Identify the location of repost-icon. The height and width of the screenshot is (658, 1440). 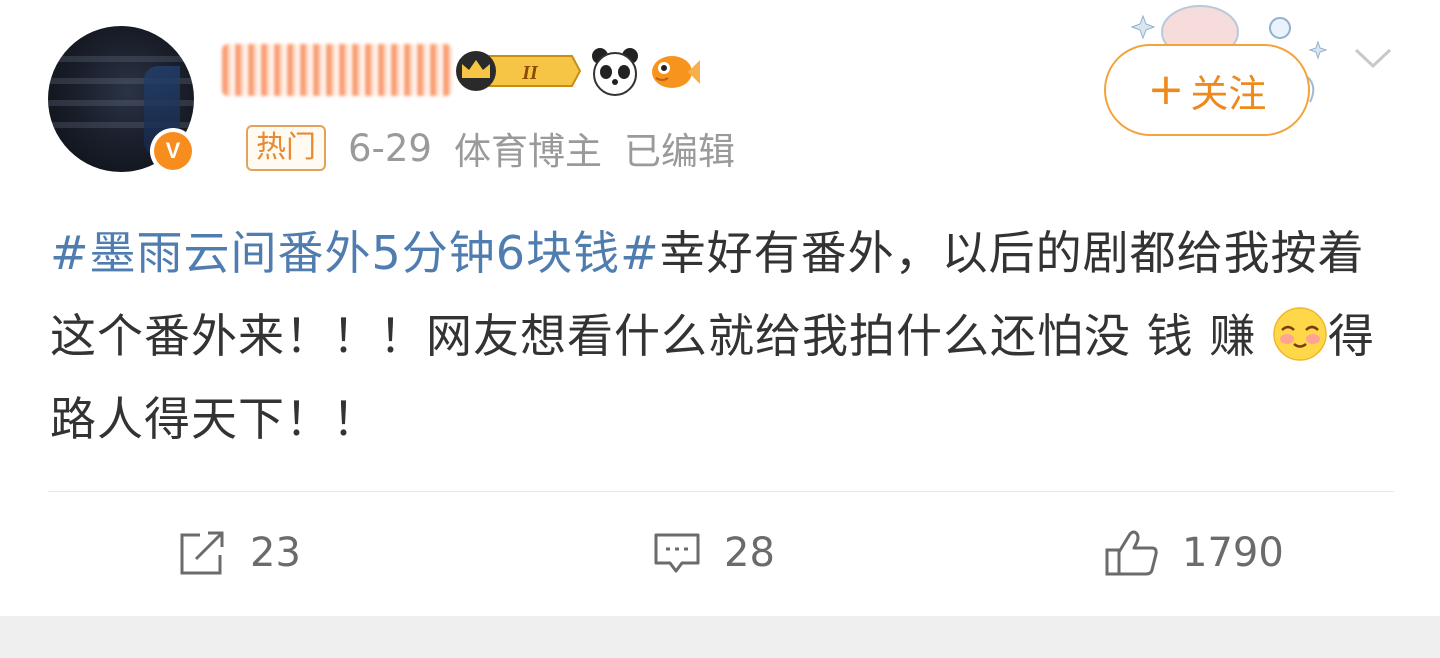
(202, 553).